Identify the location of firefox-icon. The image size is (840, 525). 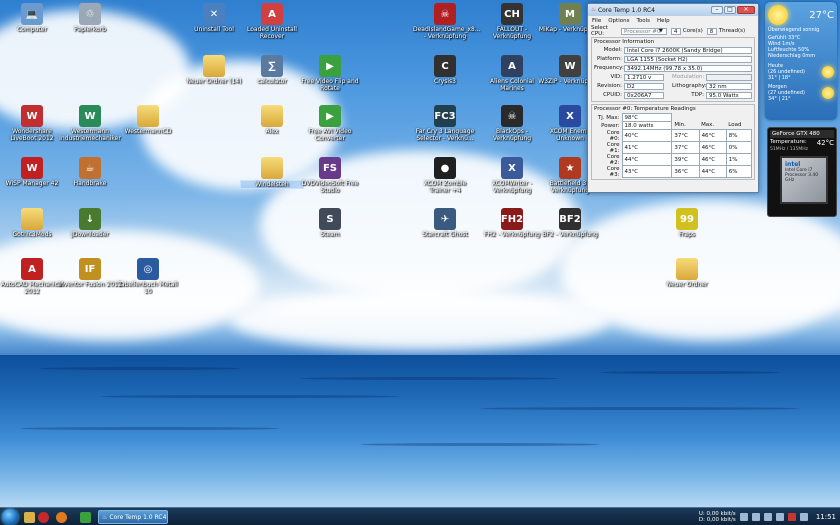
(61, 517).